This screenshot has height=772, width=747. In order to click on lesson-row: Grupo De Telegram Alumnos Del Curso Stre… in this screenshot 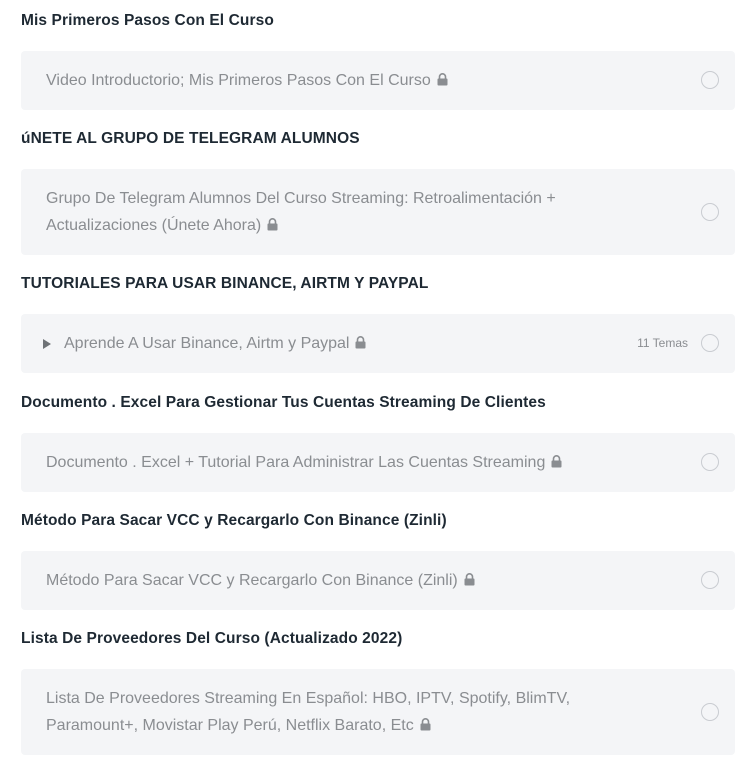, I will do `click(378, 212)`.